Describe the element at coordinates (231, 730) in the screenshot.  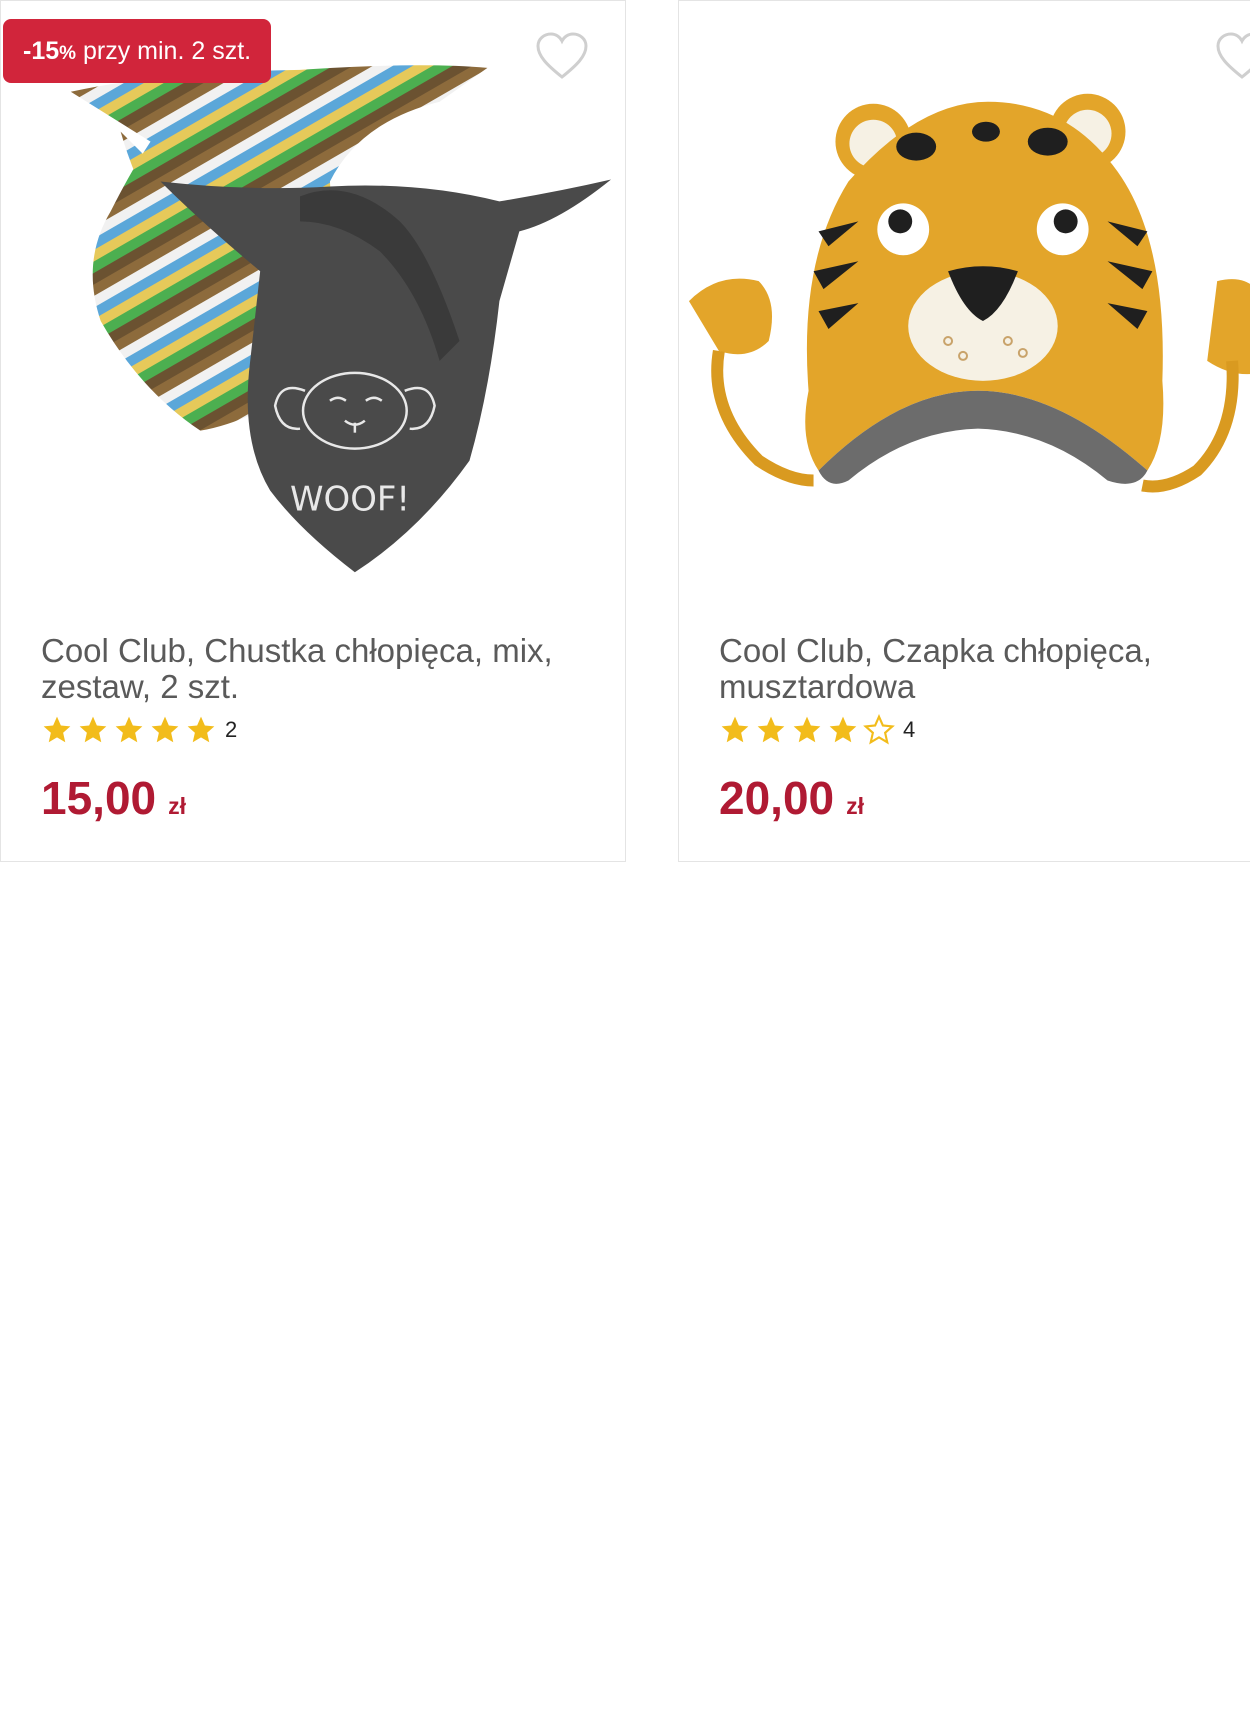
I see `rating-count: 2` at that location.